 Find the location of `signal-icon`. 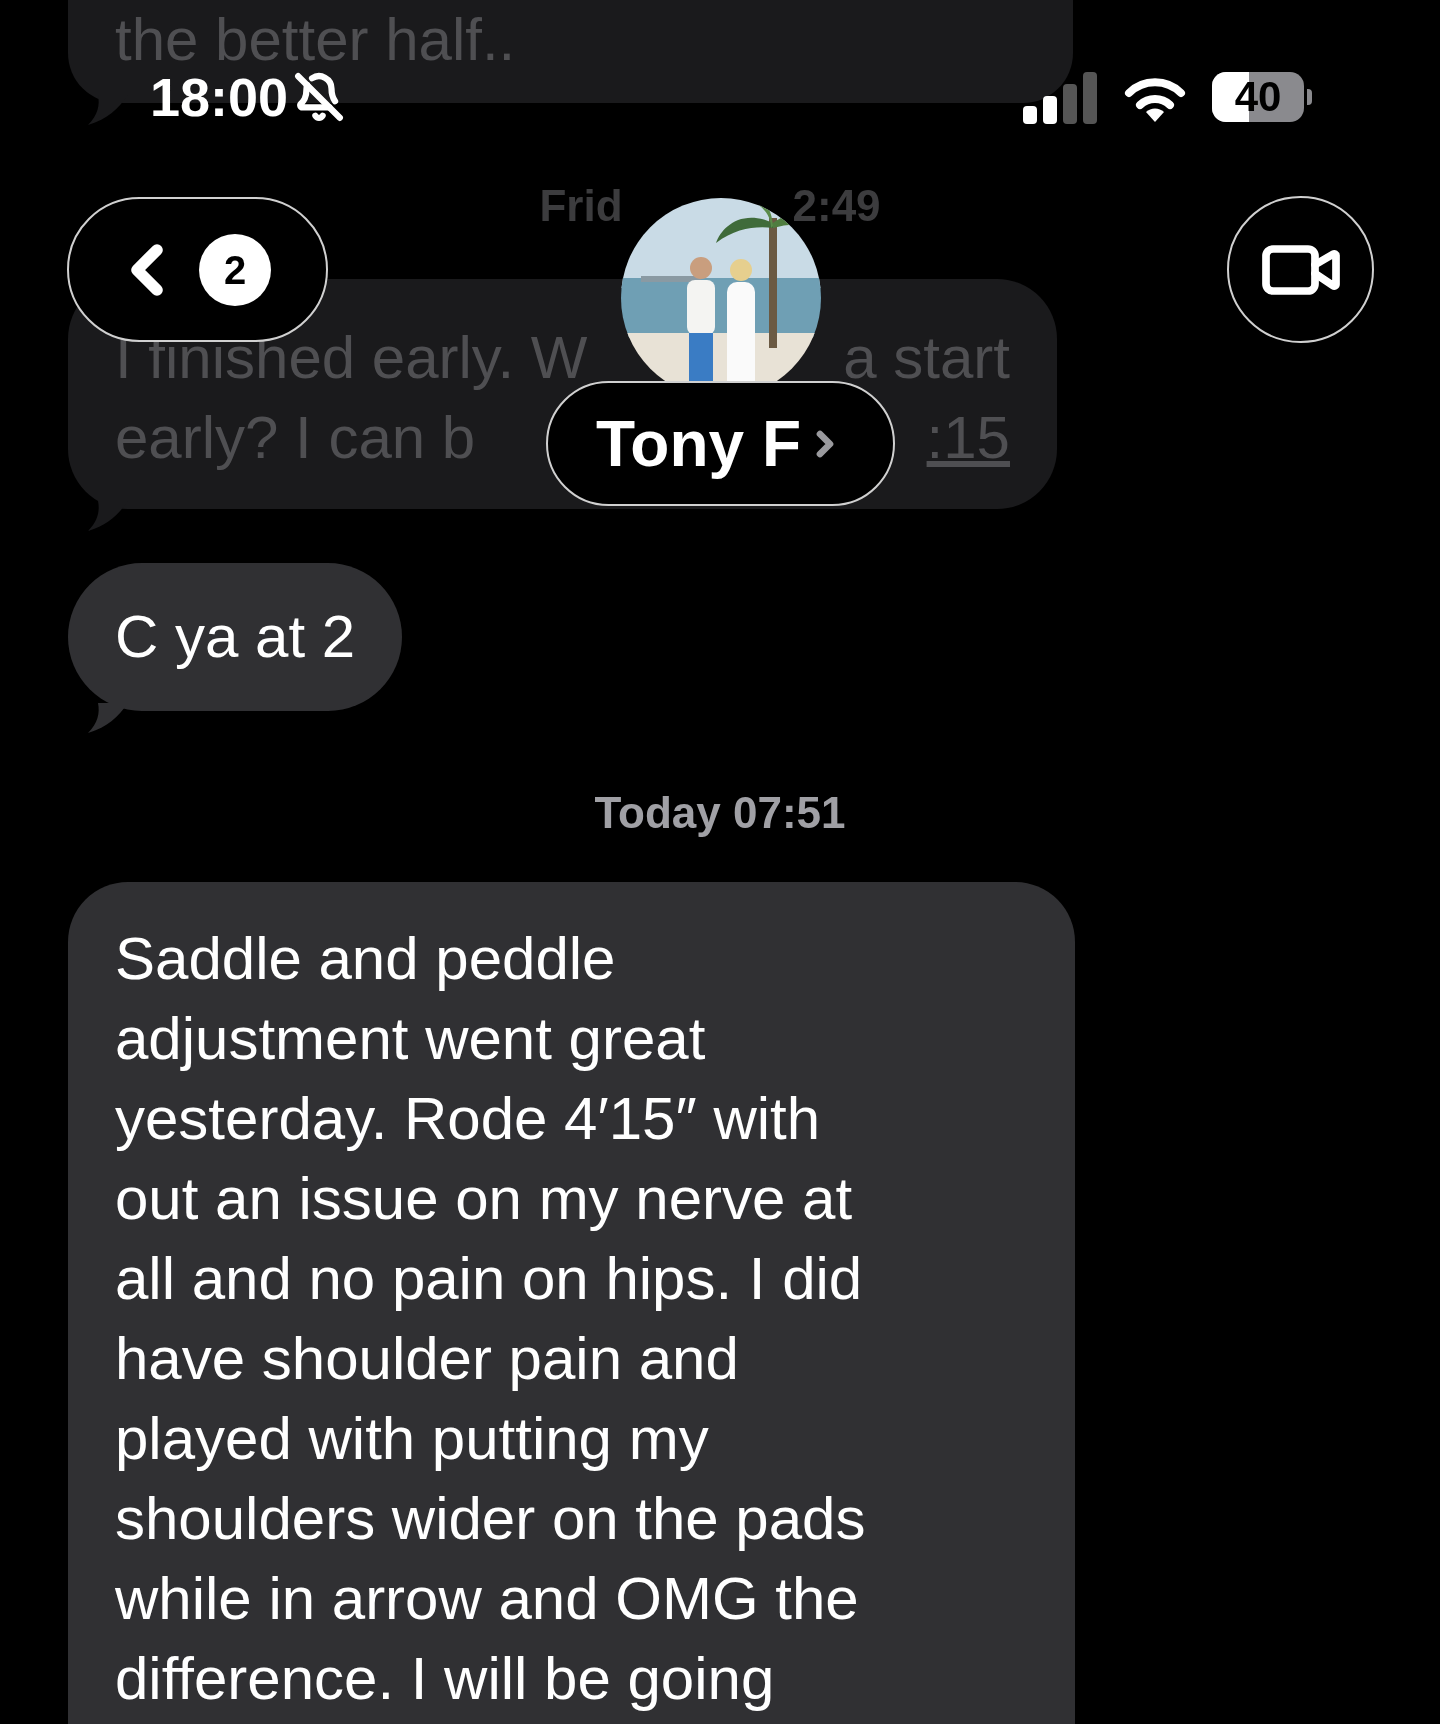

signal-icon is located at coordinates (1060, 98).